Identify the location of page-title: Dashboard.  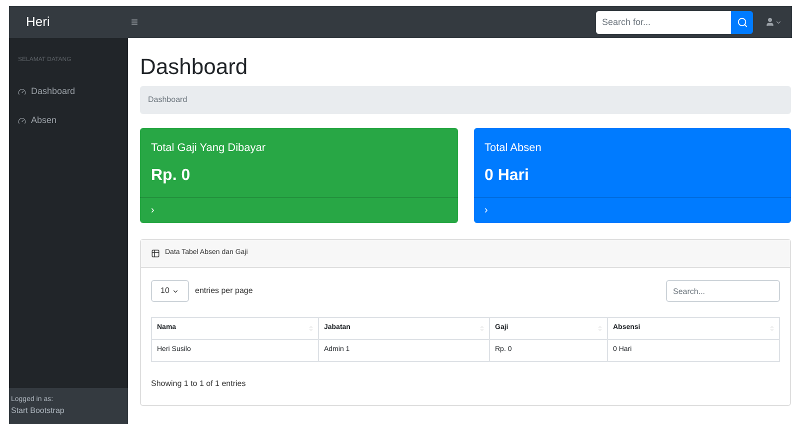
(194, 67).